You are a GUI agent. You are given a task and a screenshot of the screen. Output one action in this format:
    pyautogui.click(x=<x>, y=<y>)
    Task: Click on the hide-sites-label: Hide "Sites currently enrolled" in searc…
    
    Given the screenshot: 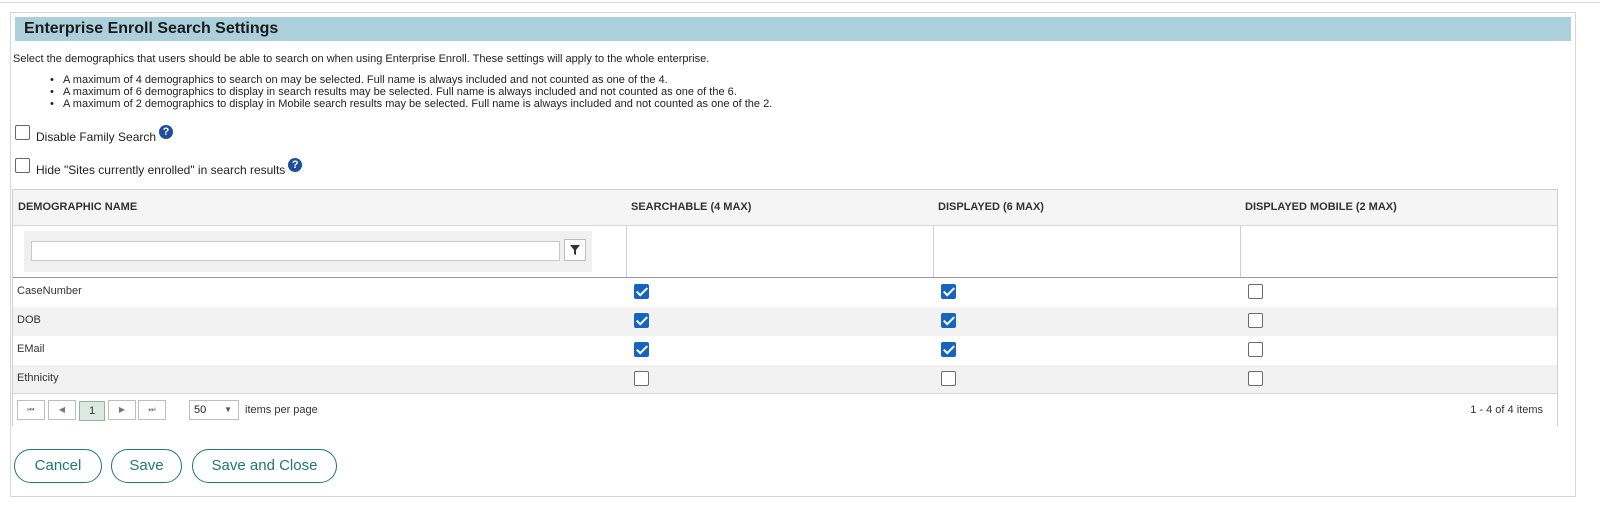 What is the action you would take?
    pyautogui.click(x=161, y=169)
    